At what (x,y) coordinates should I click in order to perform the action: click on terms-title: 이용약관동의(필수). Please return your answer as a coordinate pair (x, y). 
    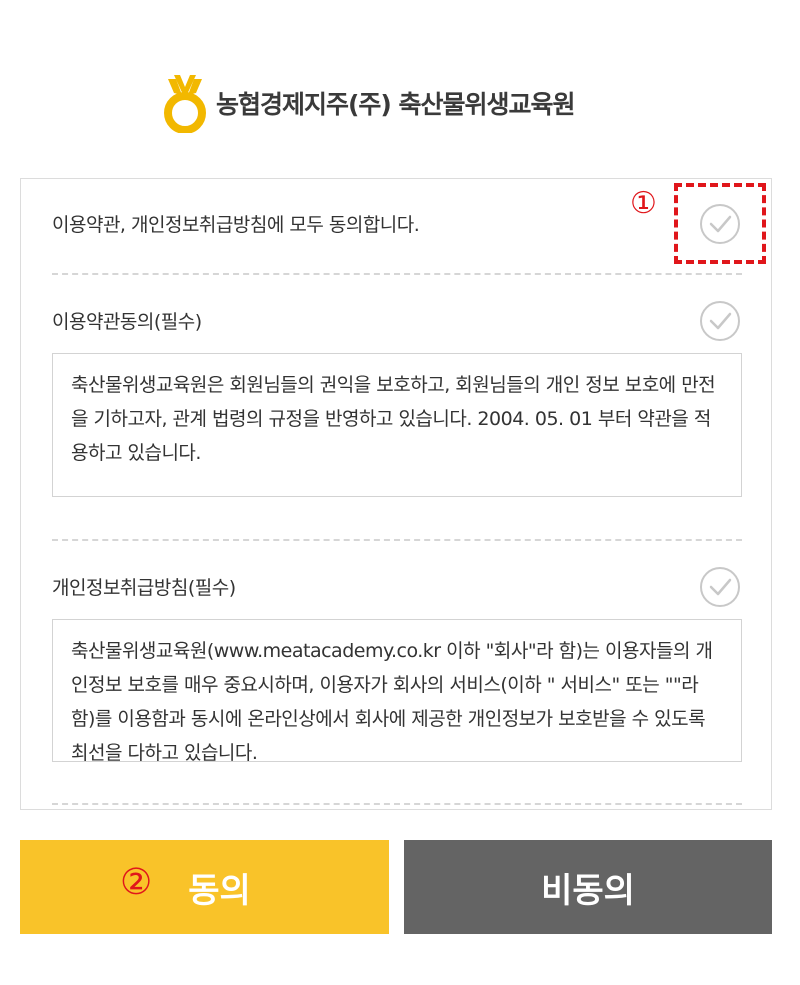
    Looking at the image, I should click on (127, 322).